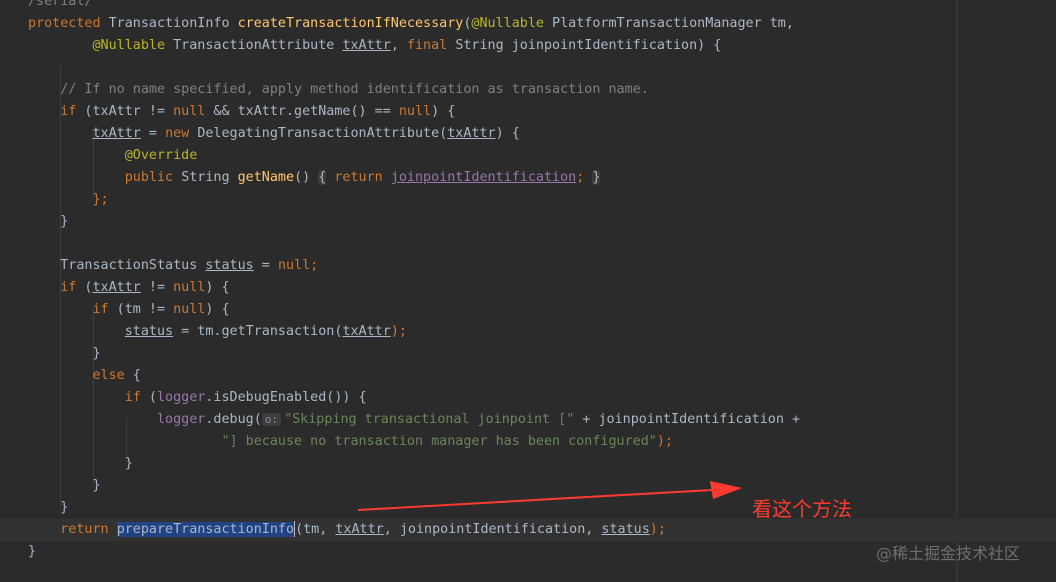  Describe the element at coordinates (549, 496) in the screenshot. I see `annotation-arrow` at that location.